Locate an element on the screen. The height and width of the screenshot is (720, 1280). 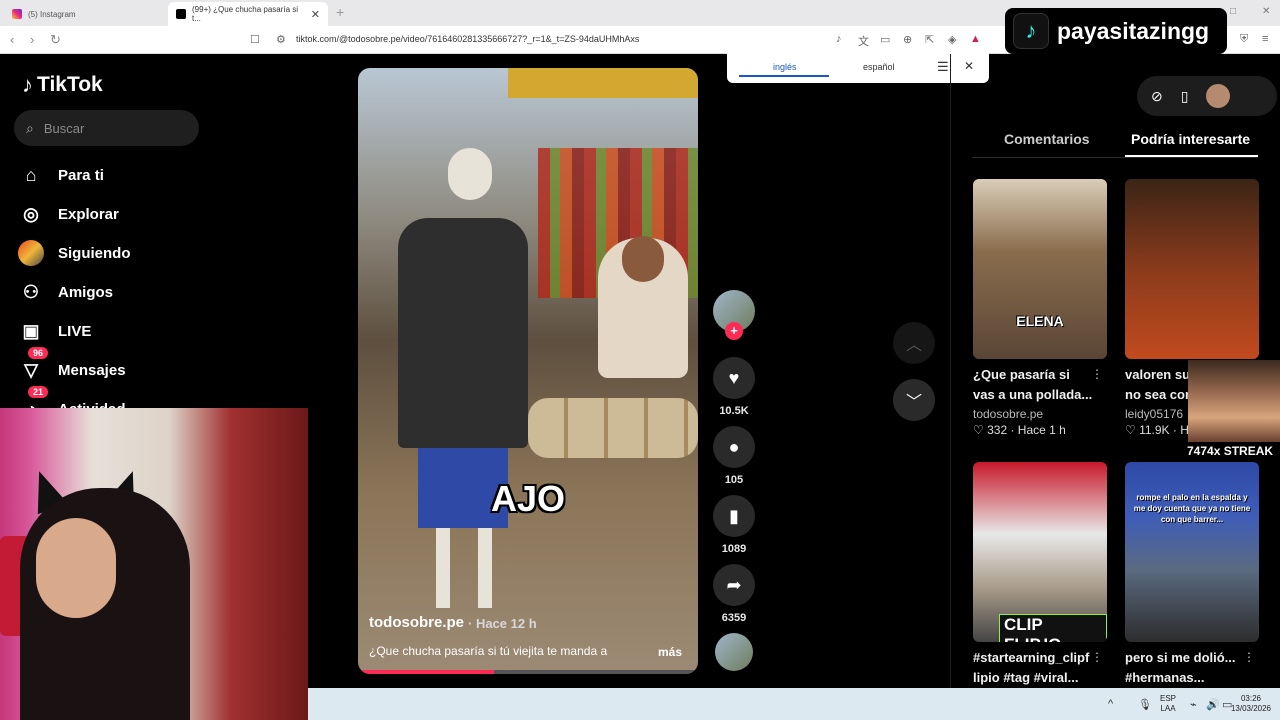
thumb-text: ELENA is located at coordinates (1040, 321).